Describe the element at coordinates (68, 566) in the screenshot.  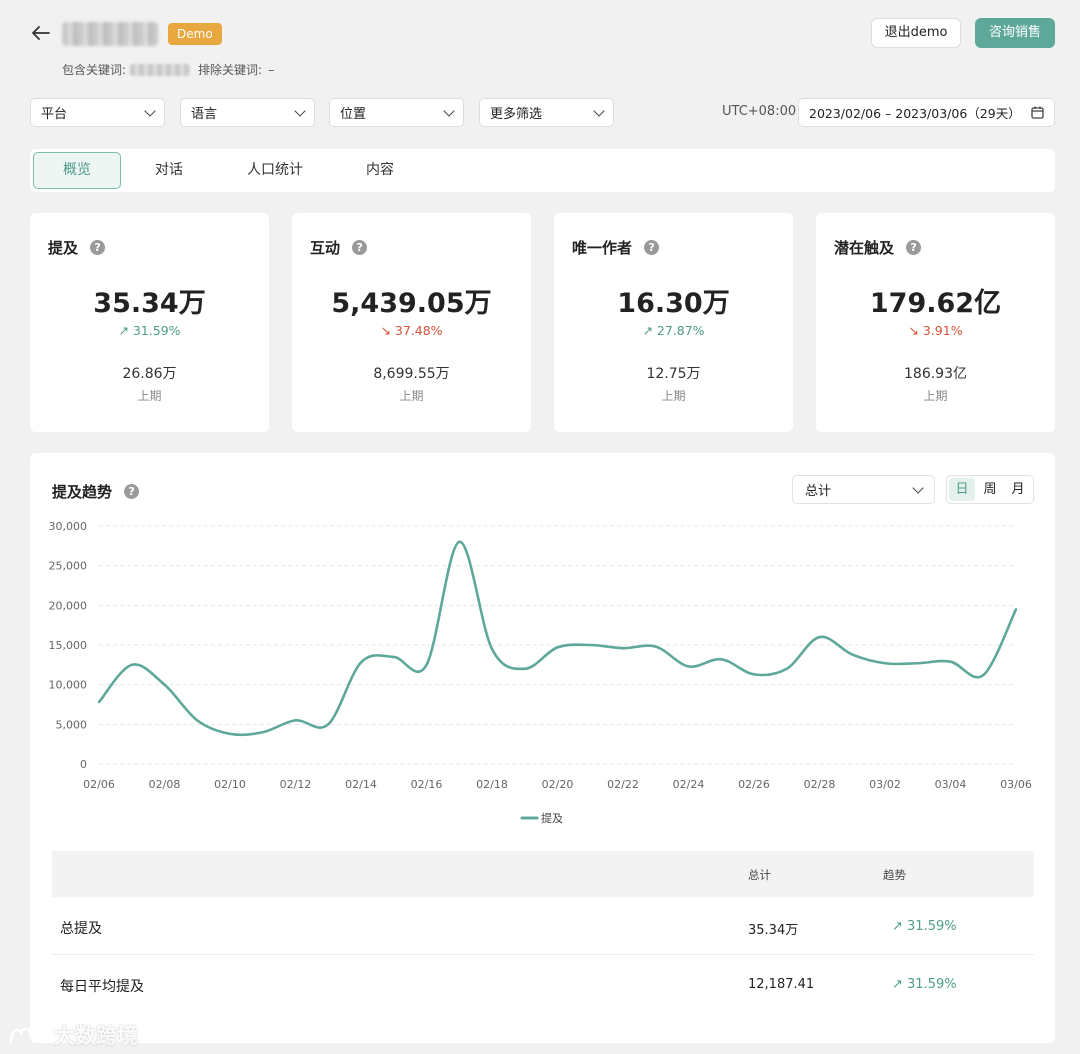
I see `y-tick-label: 25,000` at that location.